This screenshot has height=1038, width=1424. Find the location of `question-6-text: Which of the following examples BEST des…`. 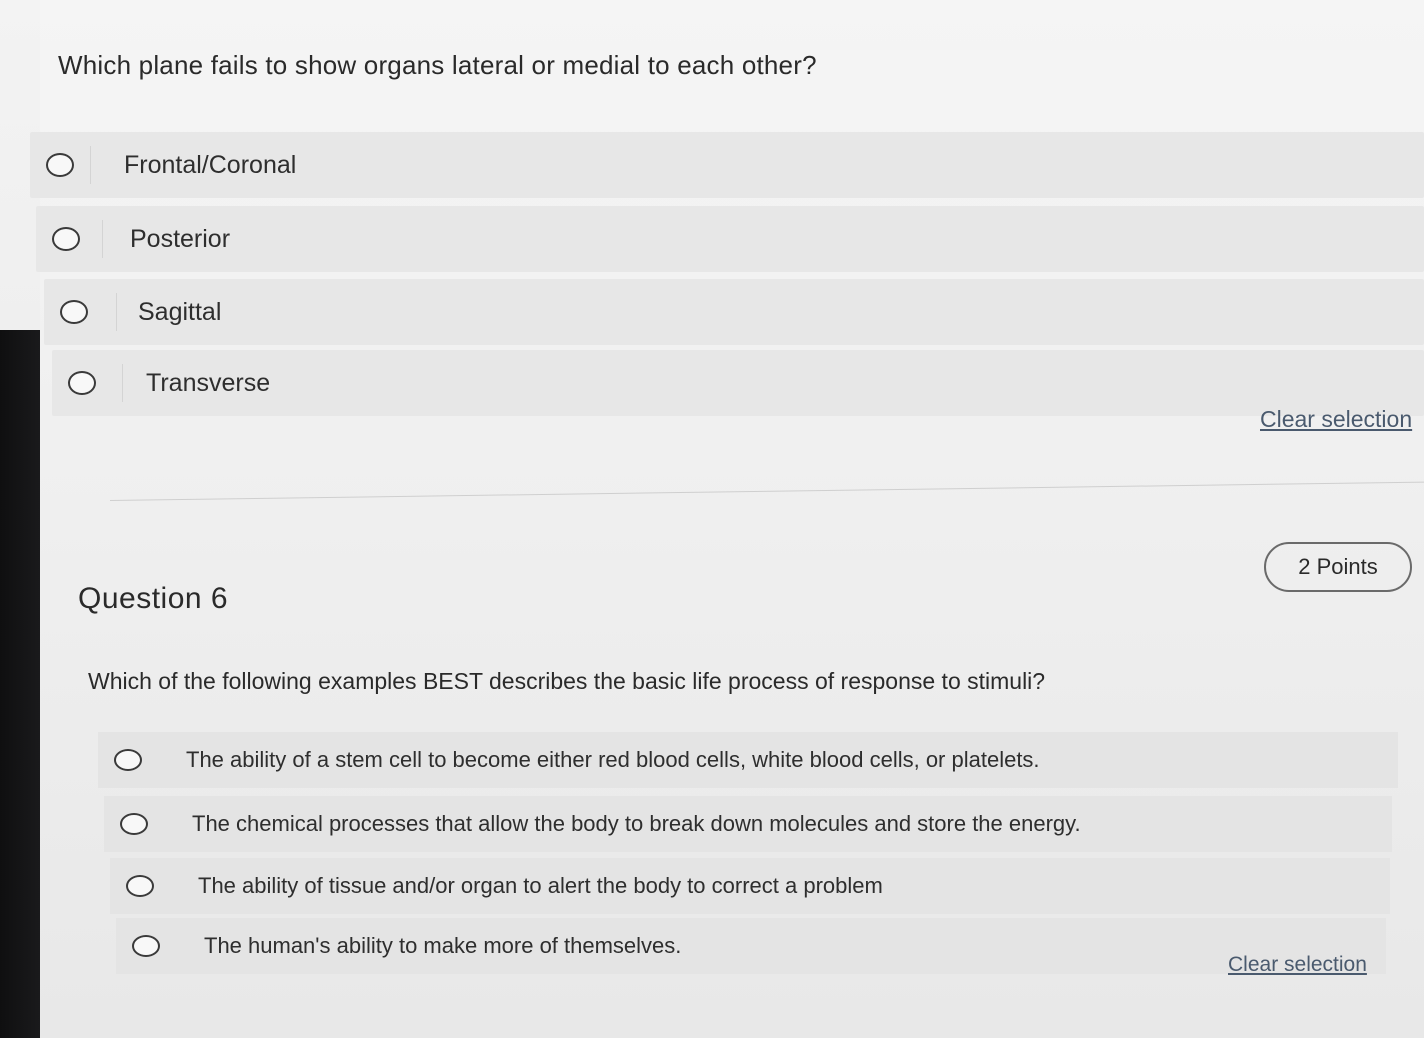

question-6-text: Which of the following examples BEST des… is located at coordinates (567, 681).